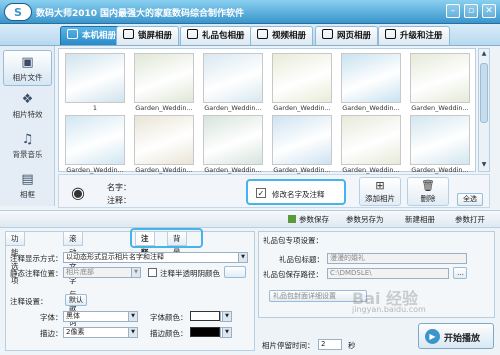 This screenshot has height=355, width=500. Describe the element at coordinates (390, 34) in the screenshot. I see `upgrade-icon` at that location.